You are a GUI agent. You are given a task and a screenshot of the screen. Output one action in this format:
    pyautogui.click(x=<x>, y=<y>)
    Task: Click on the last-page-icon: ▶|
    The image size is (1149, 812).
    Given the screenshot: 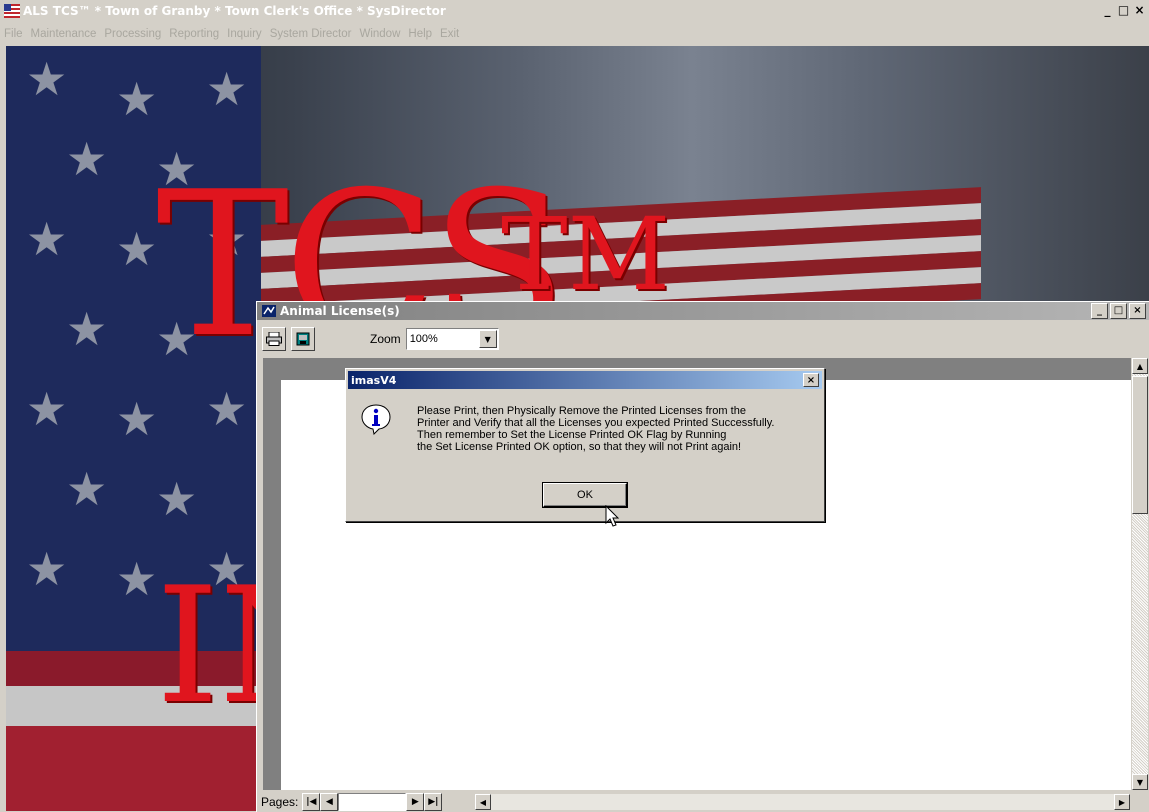 What is the action you would take?
    pyautogui.click(x=433, y=802)
    